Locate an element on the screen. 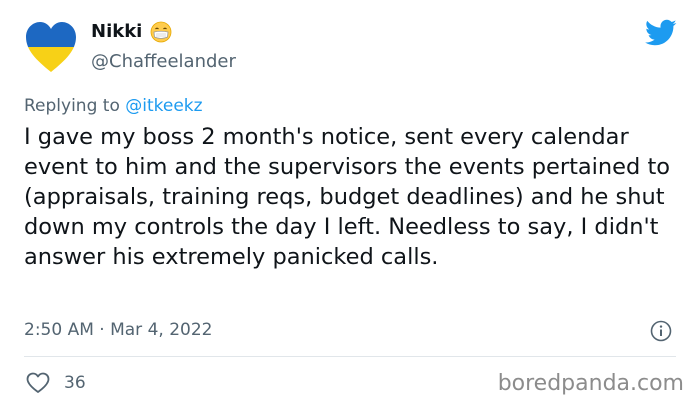  author-name-row: Nikki is located at coordinates (131, 32).